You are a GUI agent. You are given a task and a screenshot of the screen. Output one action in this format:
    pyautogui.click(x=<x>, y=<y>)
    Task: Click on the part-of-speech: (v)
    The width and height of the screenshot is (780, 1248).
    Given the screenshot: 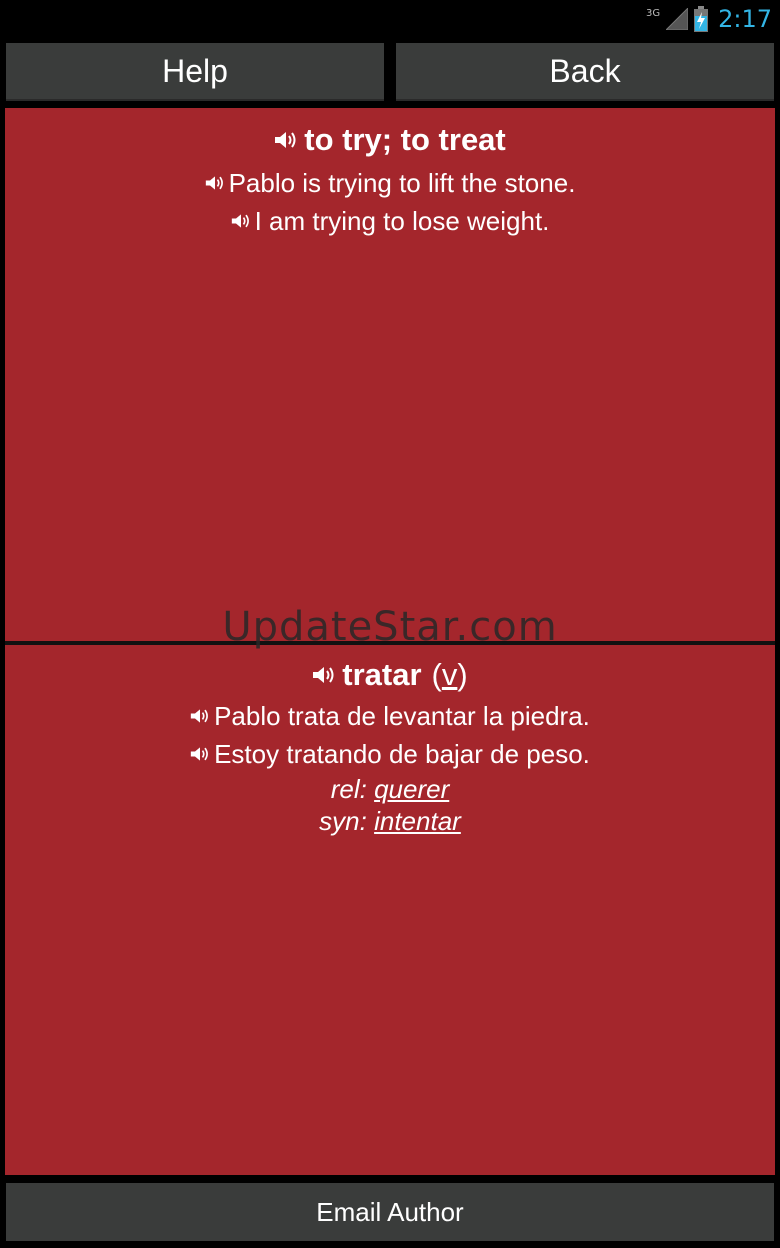 What is the action you would take?
    pyautogui.click(x=450, y=675)
    